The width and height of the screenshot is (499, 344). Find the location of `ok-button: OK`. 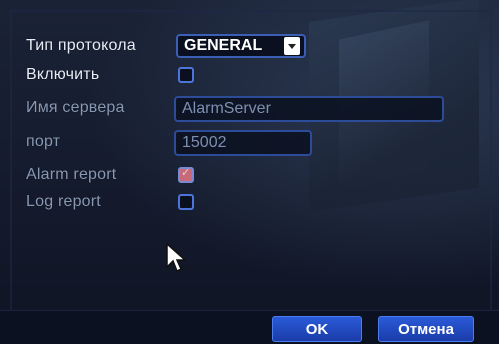

ok-button: OK is located at coordinates (317, 329).